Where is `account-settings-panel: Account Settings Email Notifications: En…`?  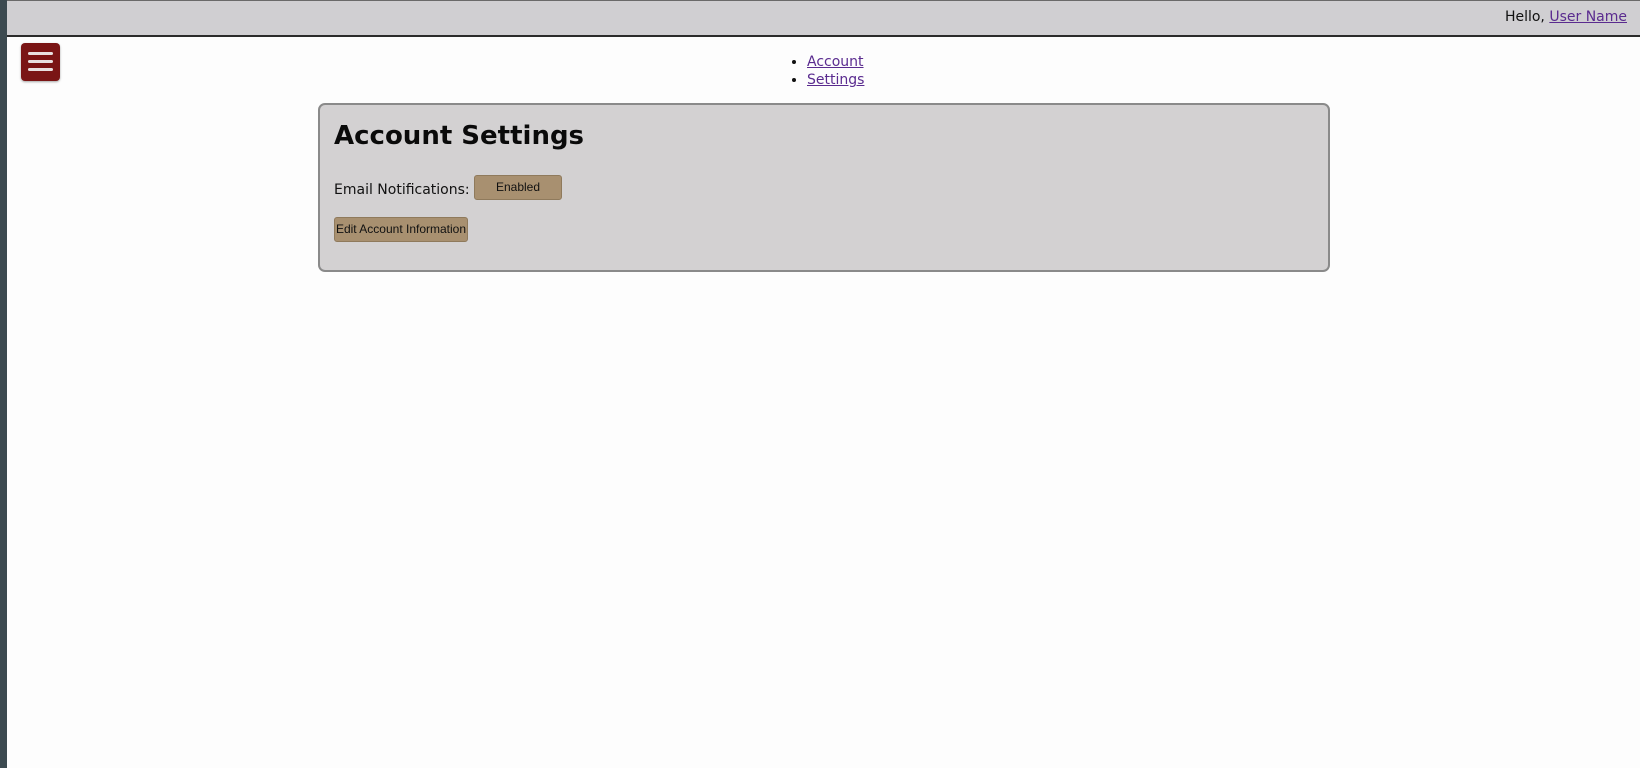
account-settings-panel: Account Settings Email Notifications: En… is located at coordinates (824, 187).